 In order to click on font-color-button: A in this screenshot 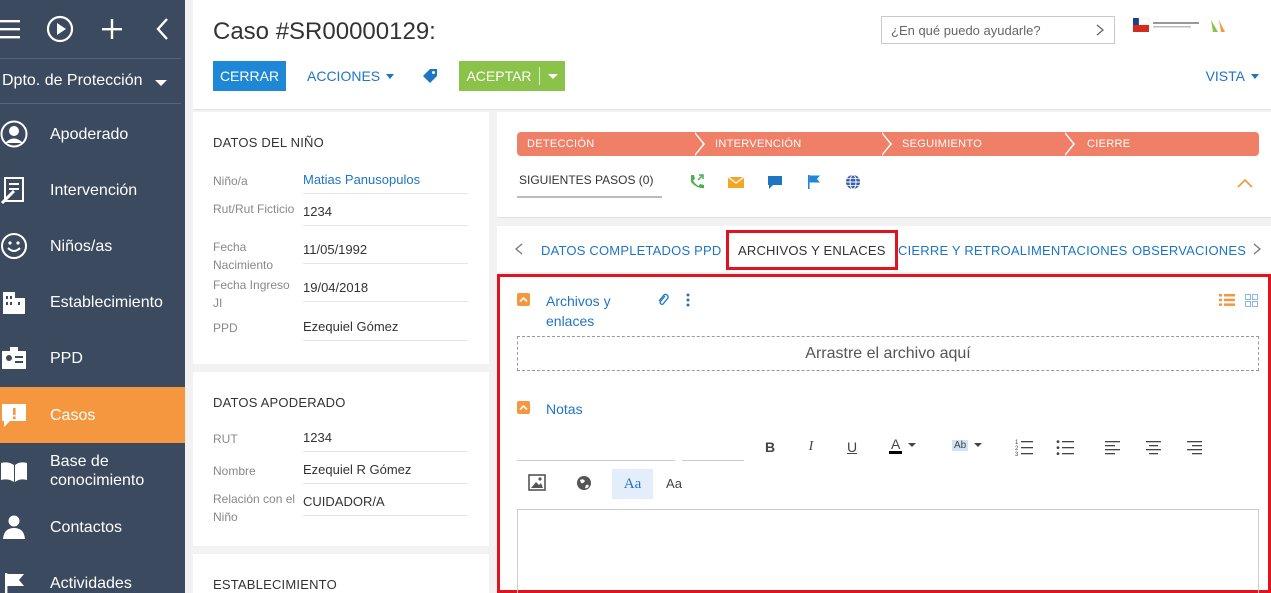, I will do `click(907, 445)`.